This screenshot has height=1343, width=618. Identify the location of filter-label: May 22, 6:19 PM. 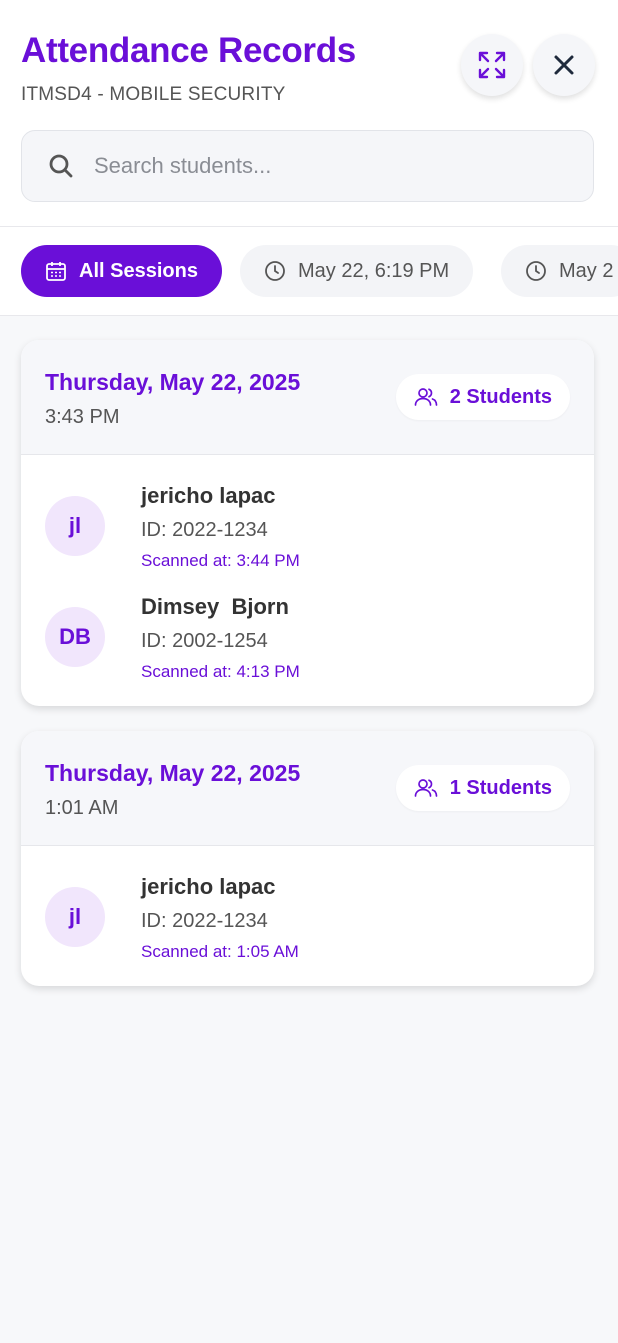
(374, 270).